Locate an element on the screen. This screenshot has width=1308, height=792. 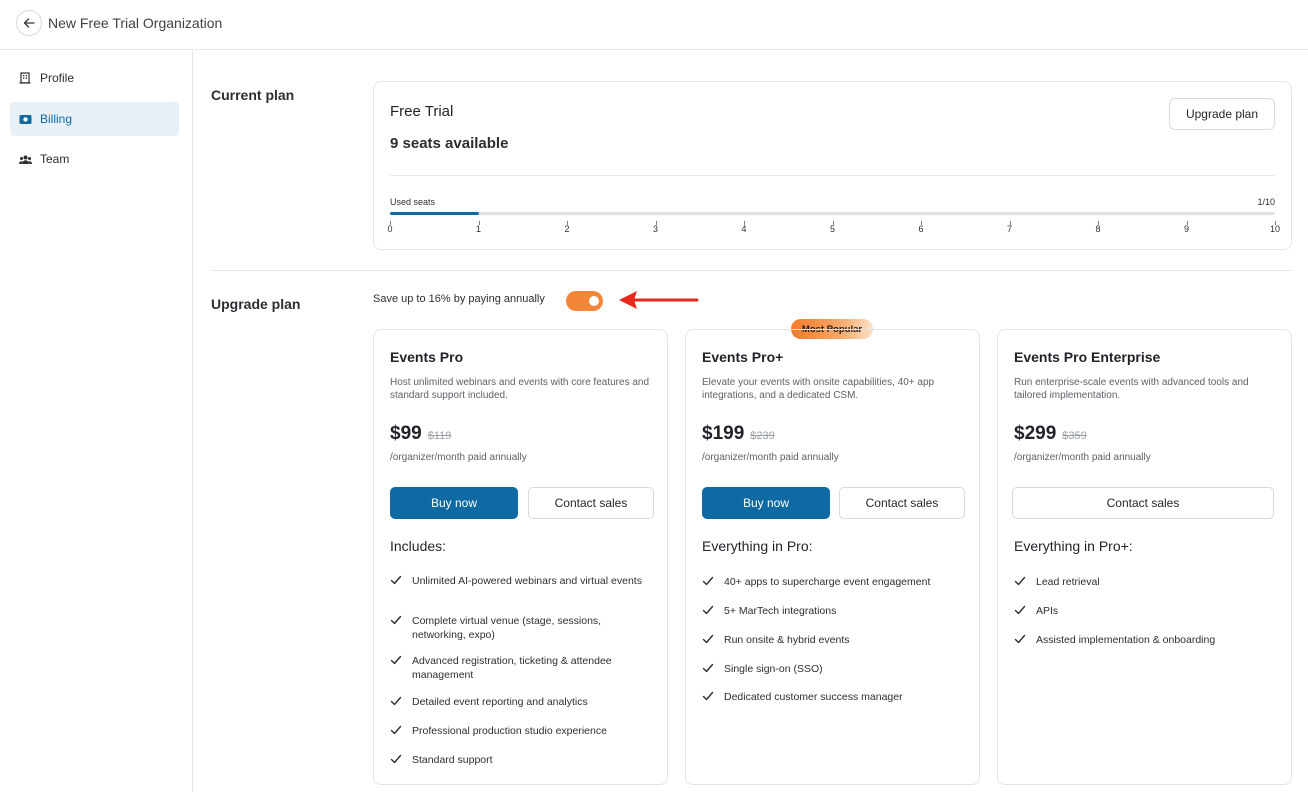
plan-price: $299 $359 is located at coordinates (1050, 434).